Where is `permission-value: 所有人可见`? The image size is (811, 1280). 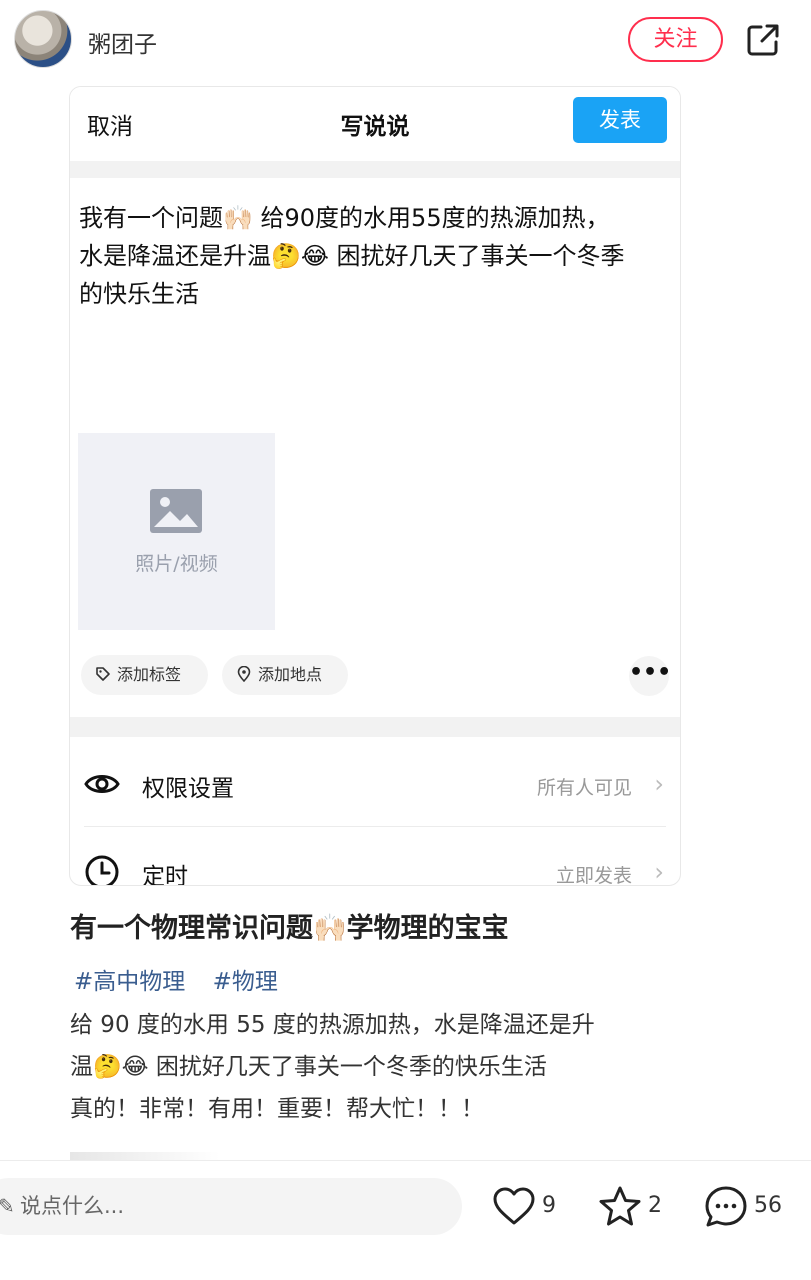
permission-value: 所有人可见 is located at coordinates (584, 788).